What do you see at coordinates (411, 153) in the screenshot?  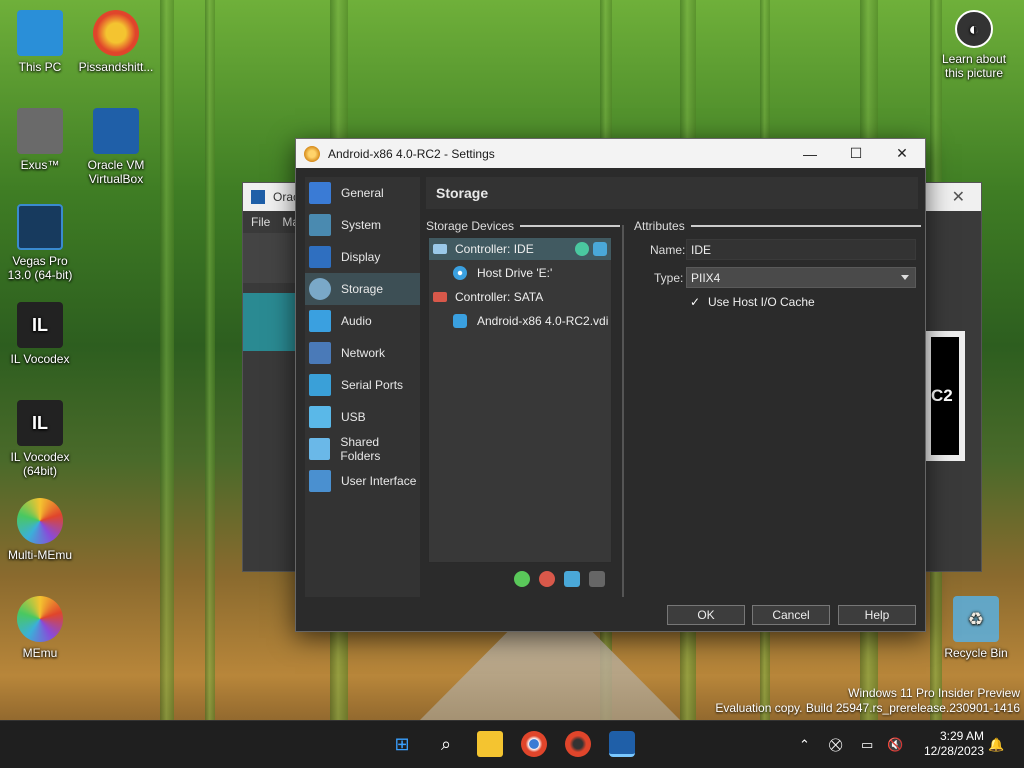 I see `dialog-title: Android-x86 4.0-RC2 - Settings` at bounding box center [411, 153].